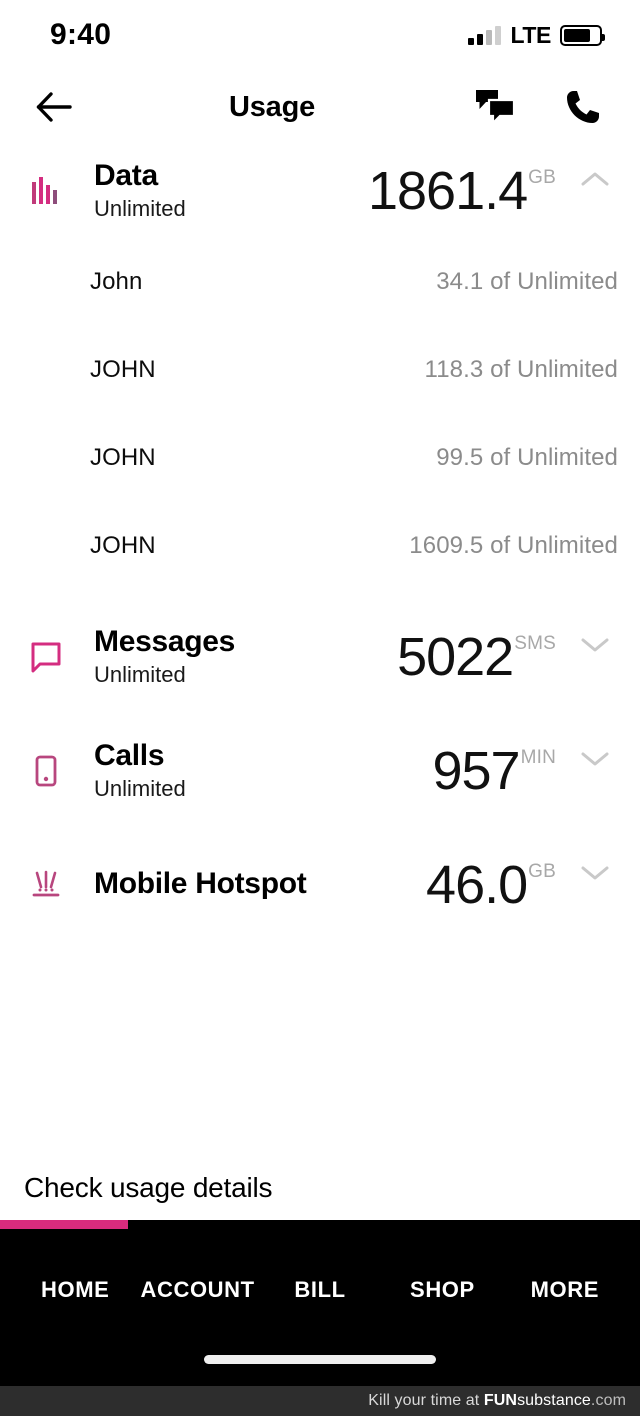  What do you see at coordinates (527, 457) in the screenshot?
I see `line-usage: 99.5 of Unlimited` at bounding box center [527, 457].